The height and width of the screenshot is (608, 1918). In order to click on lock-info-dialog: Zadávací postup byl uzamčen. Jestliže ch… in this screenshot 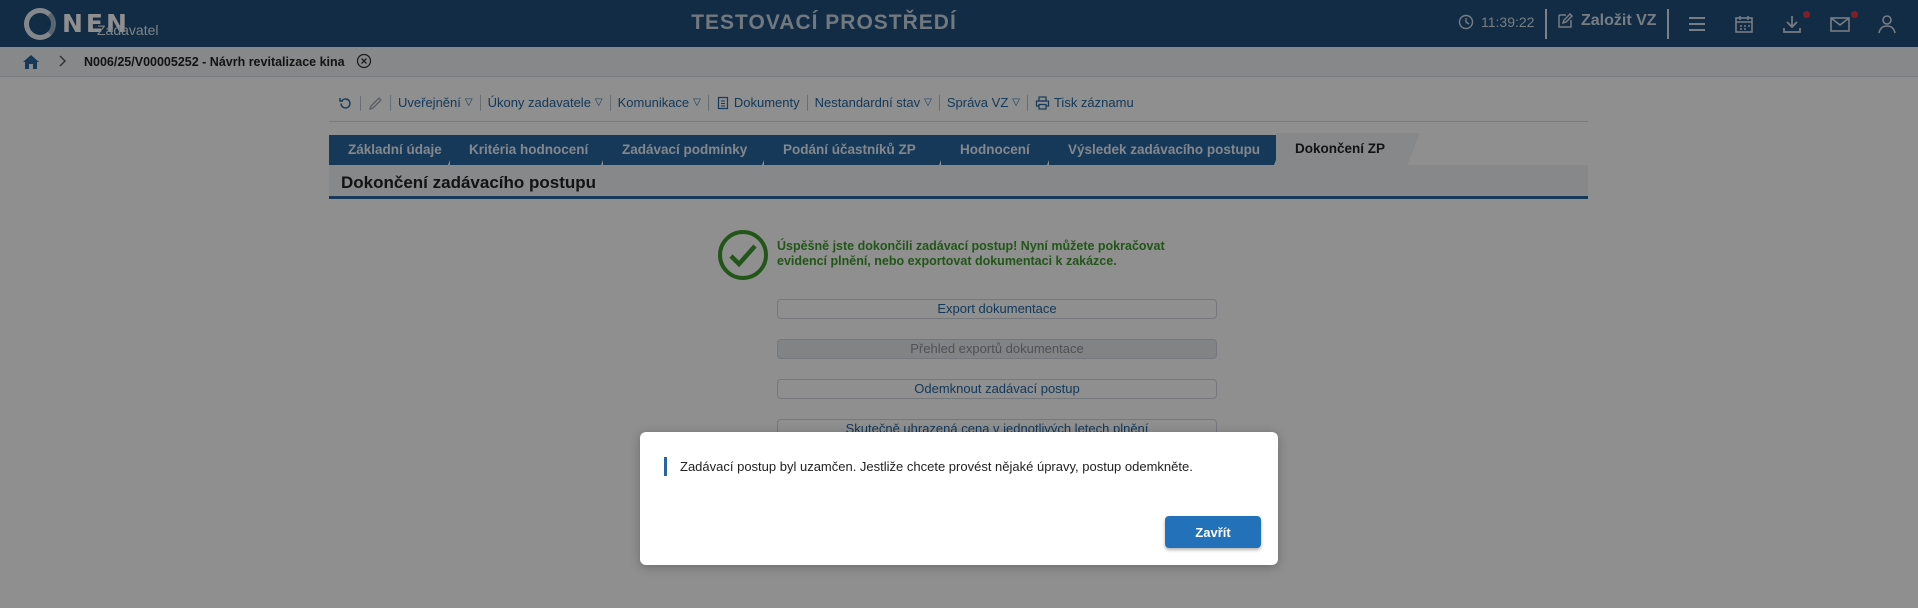, I will do `click(959, 498)`.